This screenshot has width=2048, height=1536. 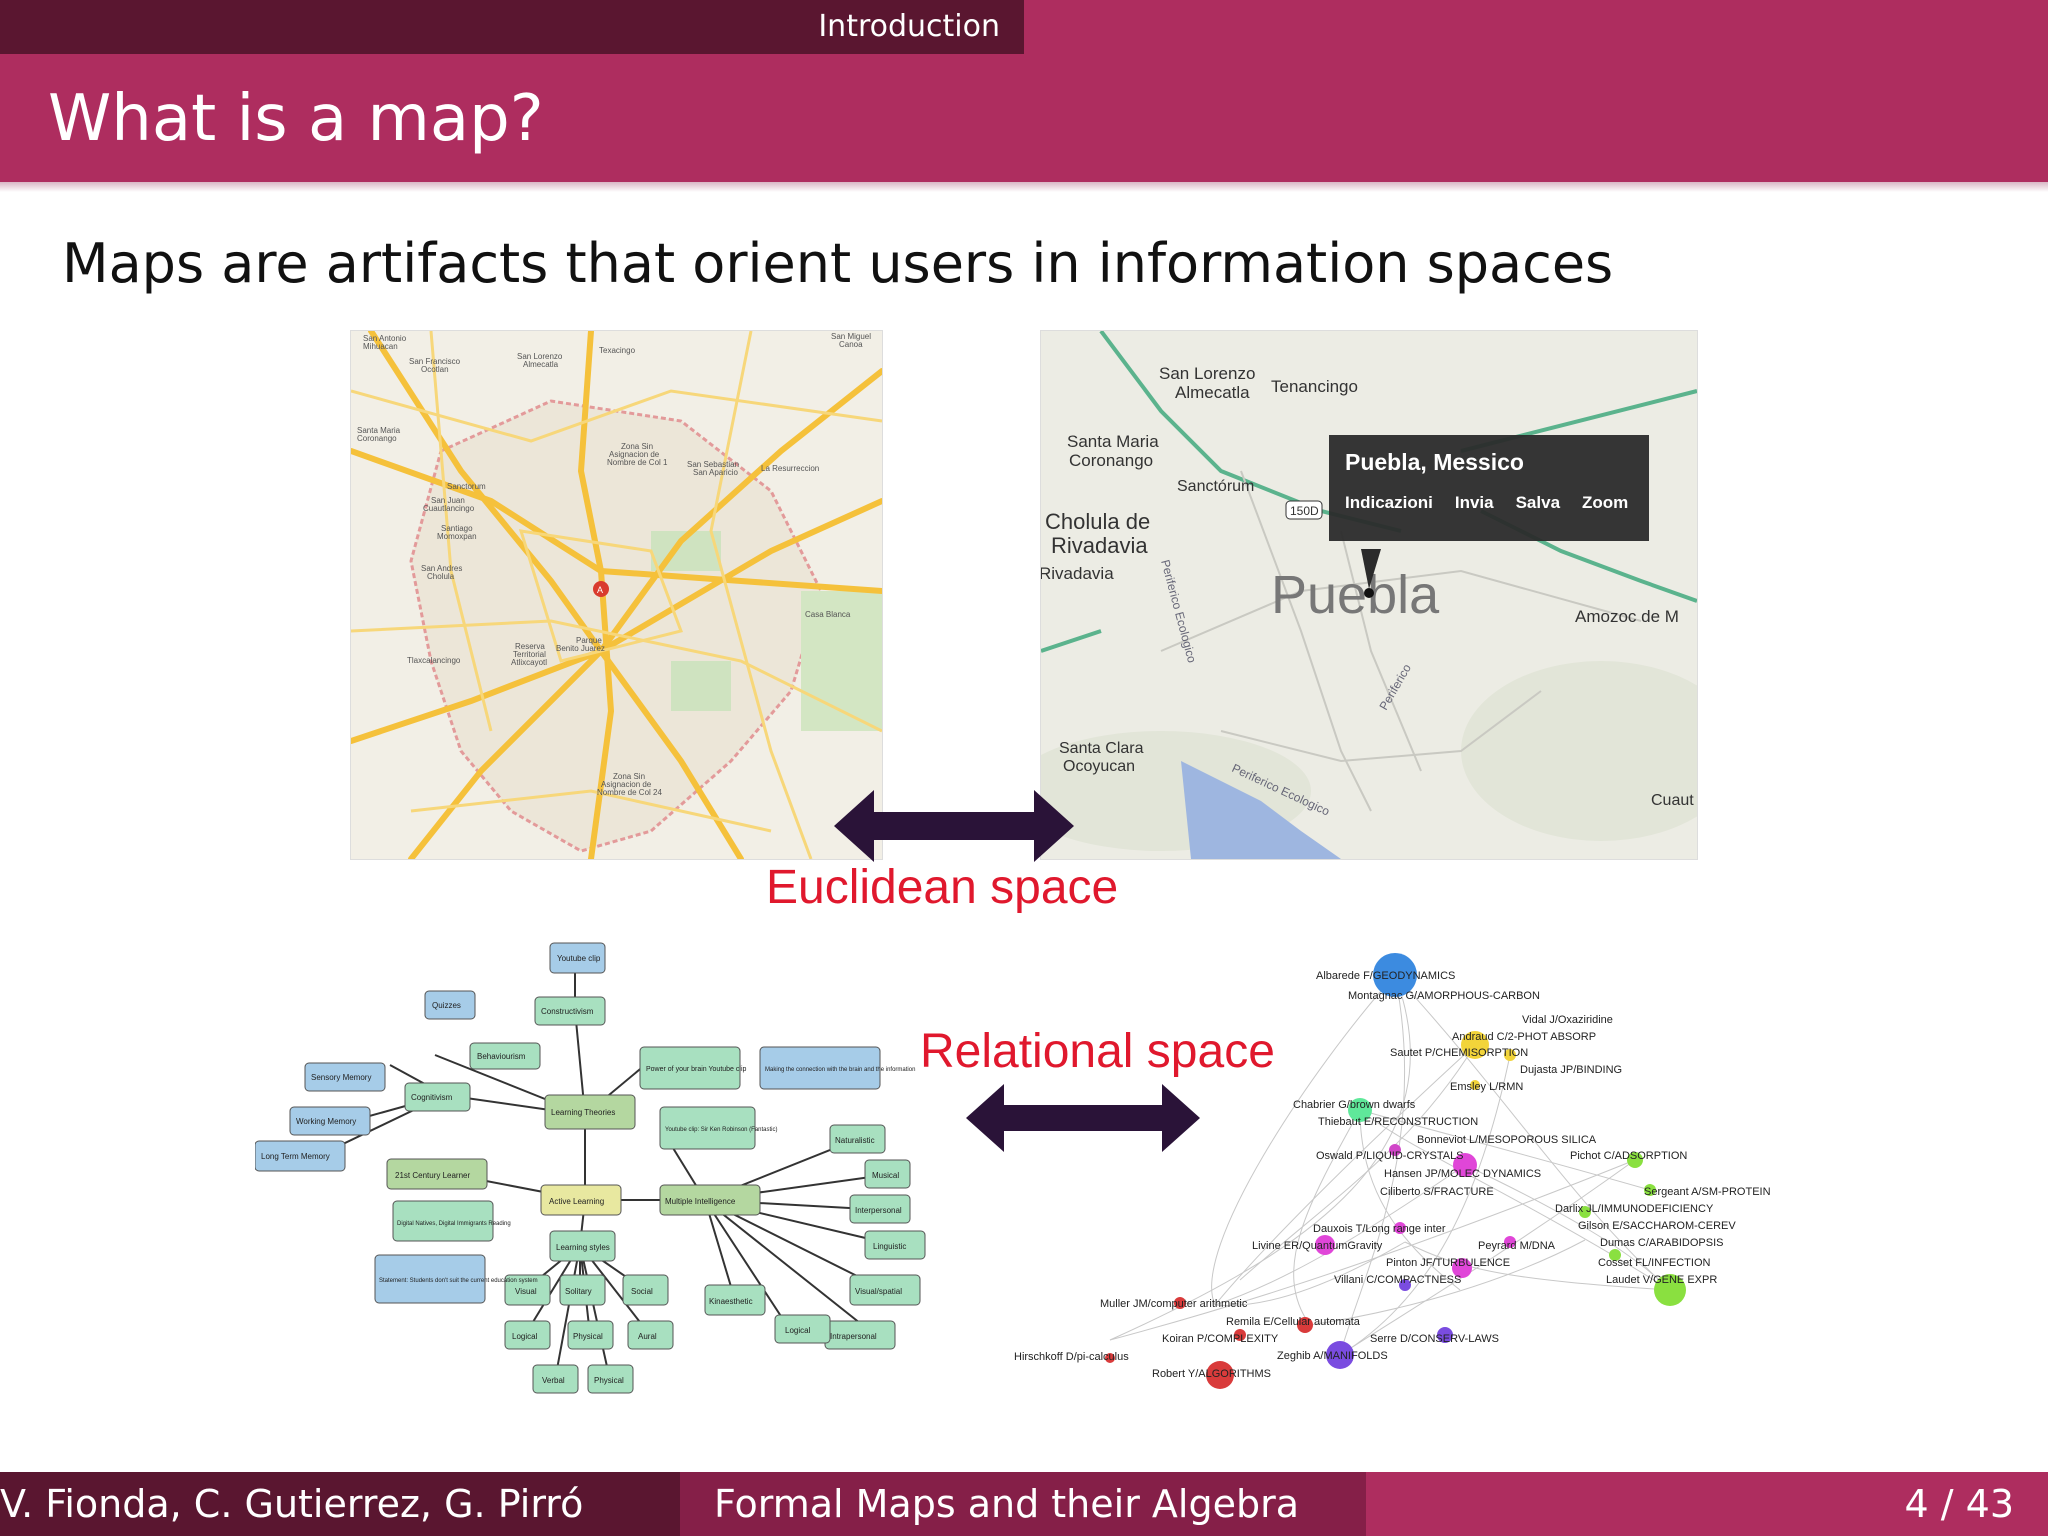 What do you see at coordinates (567, 1011) in the screenshot?
I see `cm-node: Constructivism` at bounding box center [567, 1011].